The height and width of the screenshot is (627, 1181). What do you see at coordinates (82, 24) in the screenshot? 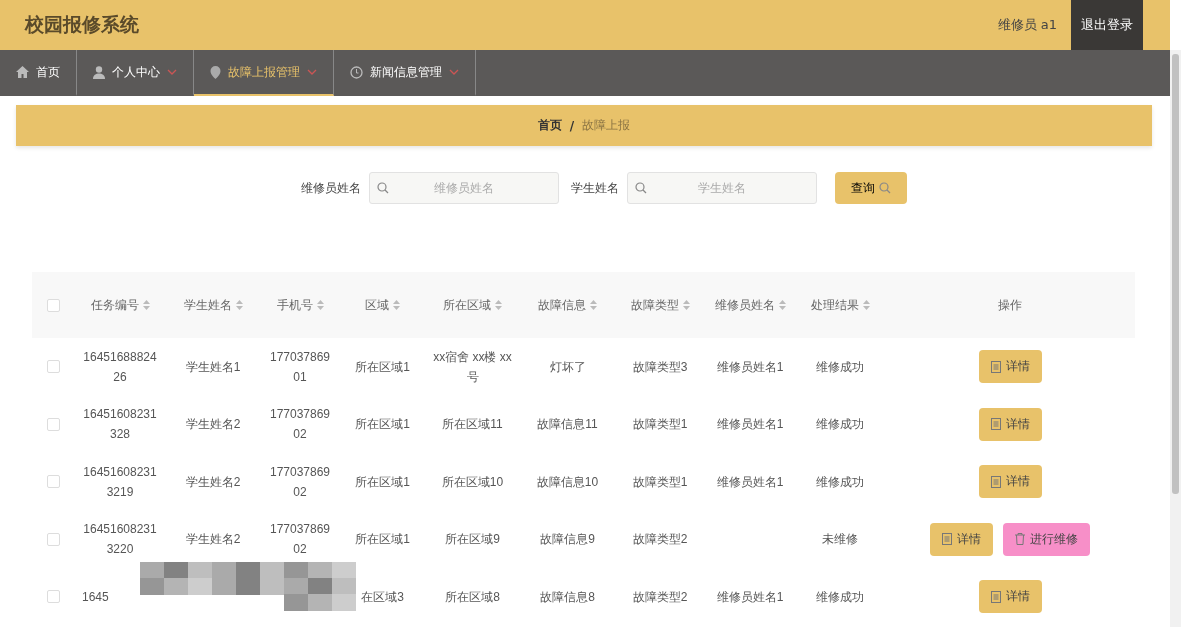
I see `app-title: 校园报修系统` at bounding box center [82, 24].